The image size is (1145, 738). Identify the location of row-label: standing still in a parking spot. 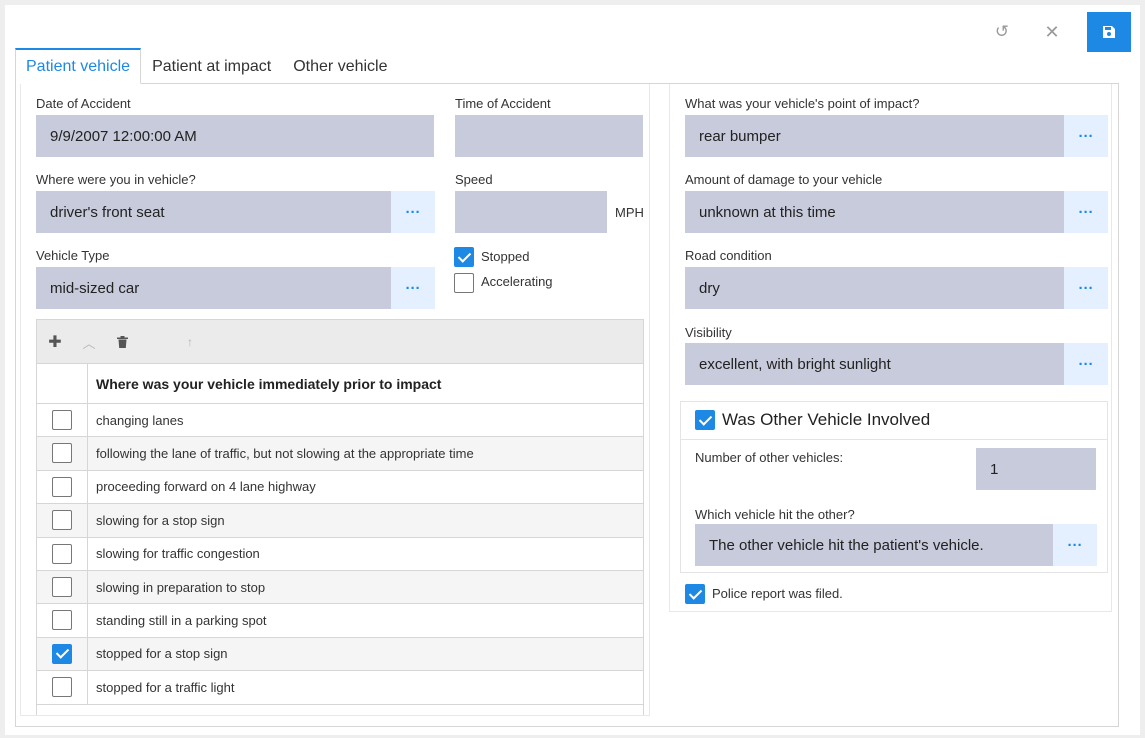
(181, 621).